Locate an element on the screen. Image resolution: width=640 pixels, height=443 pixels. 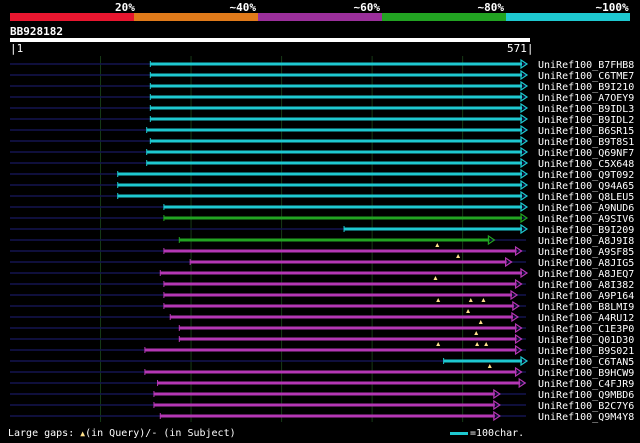
hit-label: UniRef100_Q8LEU5 is located at coordinates (586, 197).